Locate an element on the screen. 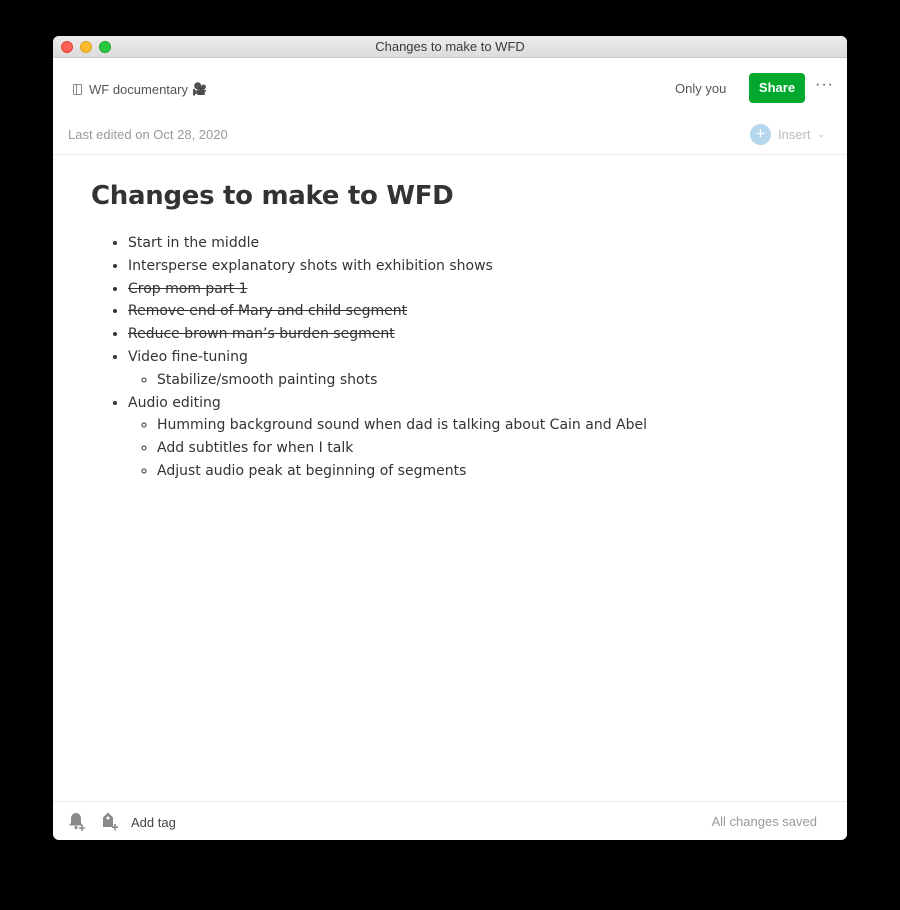  note-footer: Add tag All changes saved is located at coordinates (450, 820).